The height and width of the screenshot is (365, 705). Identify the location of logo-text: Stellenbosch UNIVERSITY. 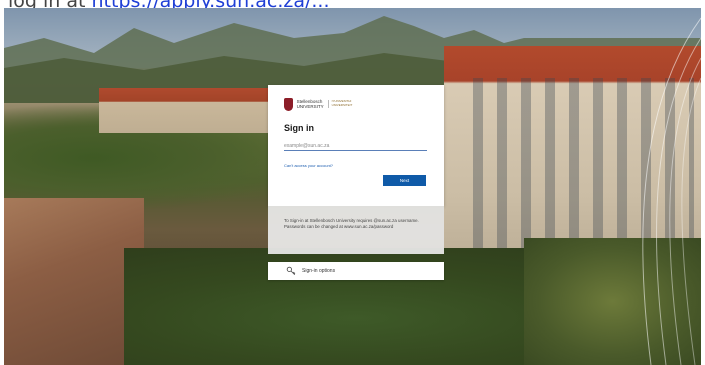
(310, 104).